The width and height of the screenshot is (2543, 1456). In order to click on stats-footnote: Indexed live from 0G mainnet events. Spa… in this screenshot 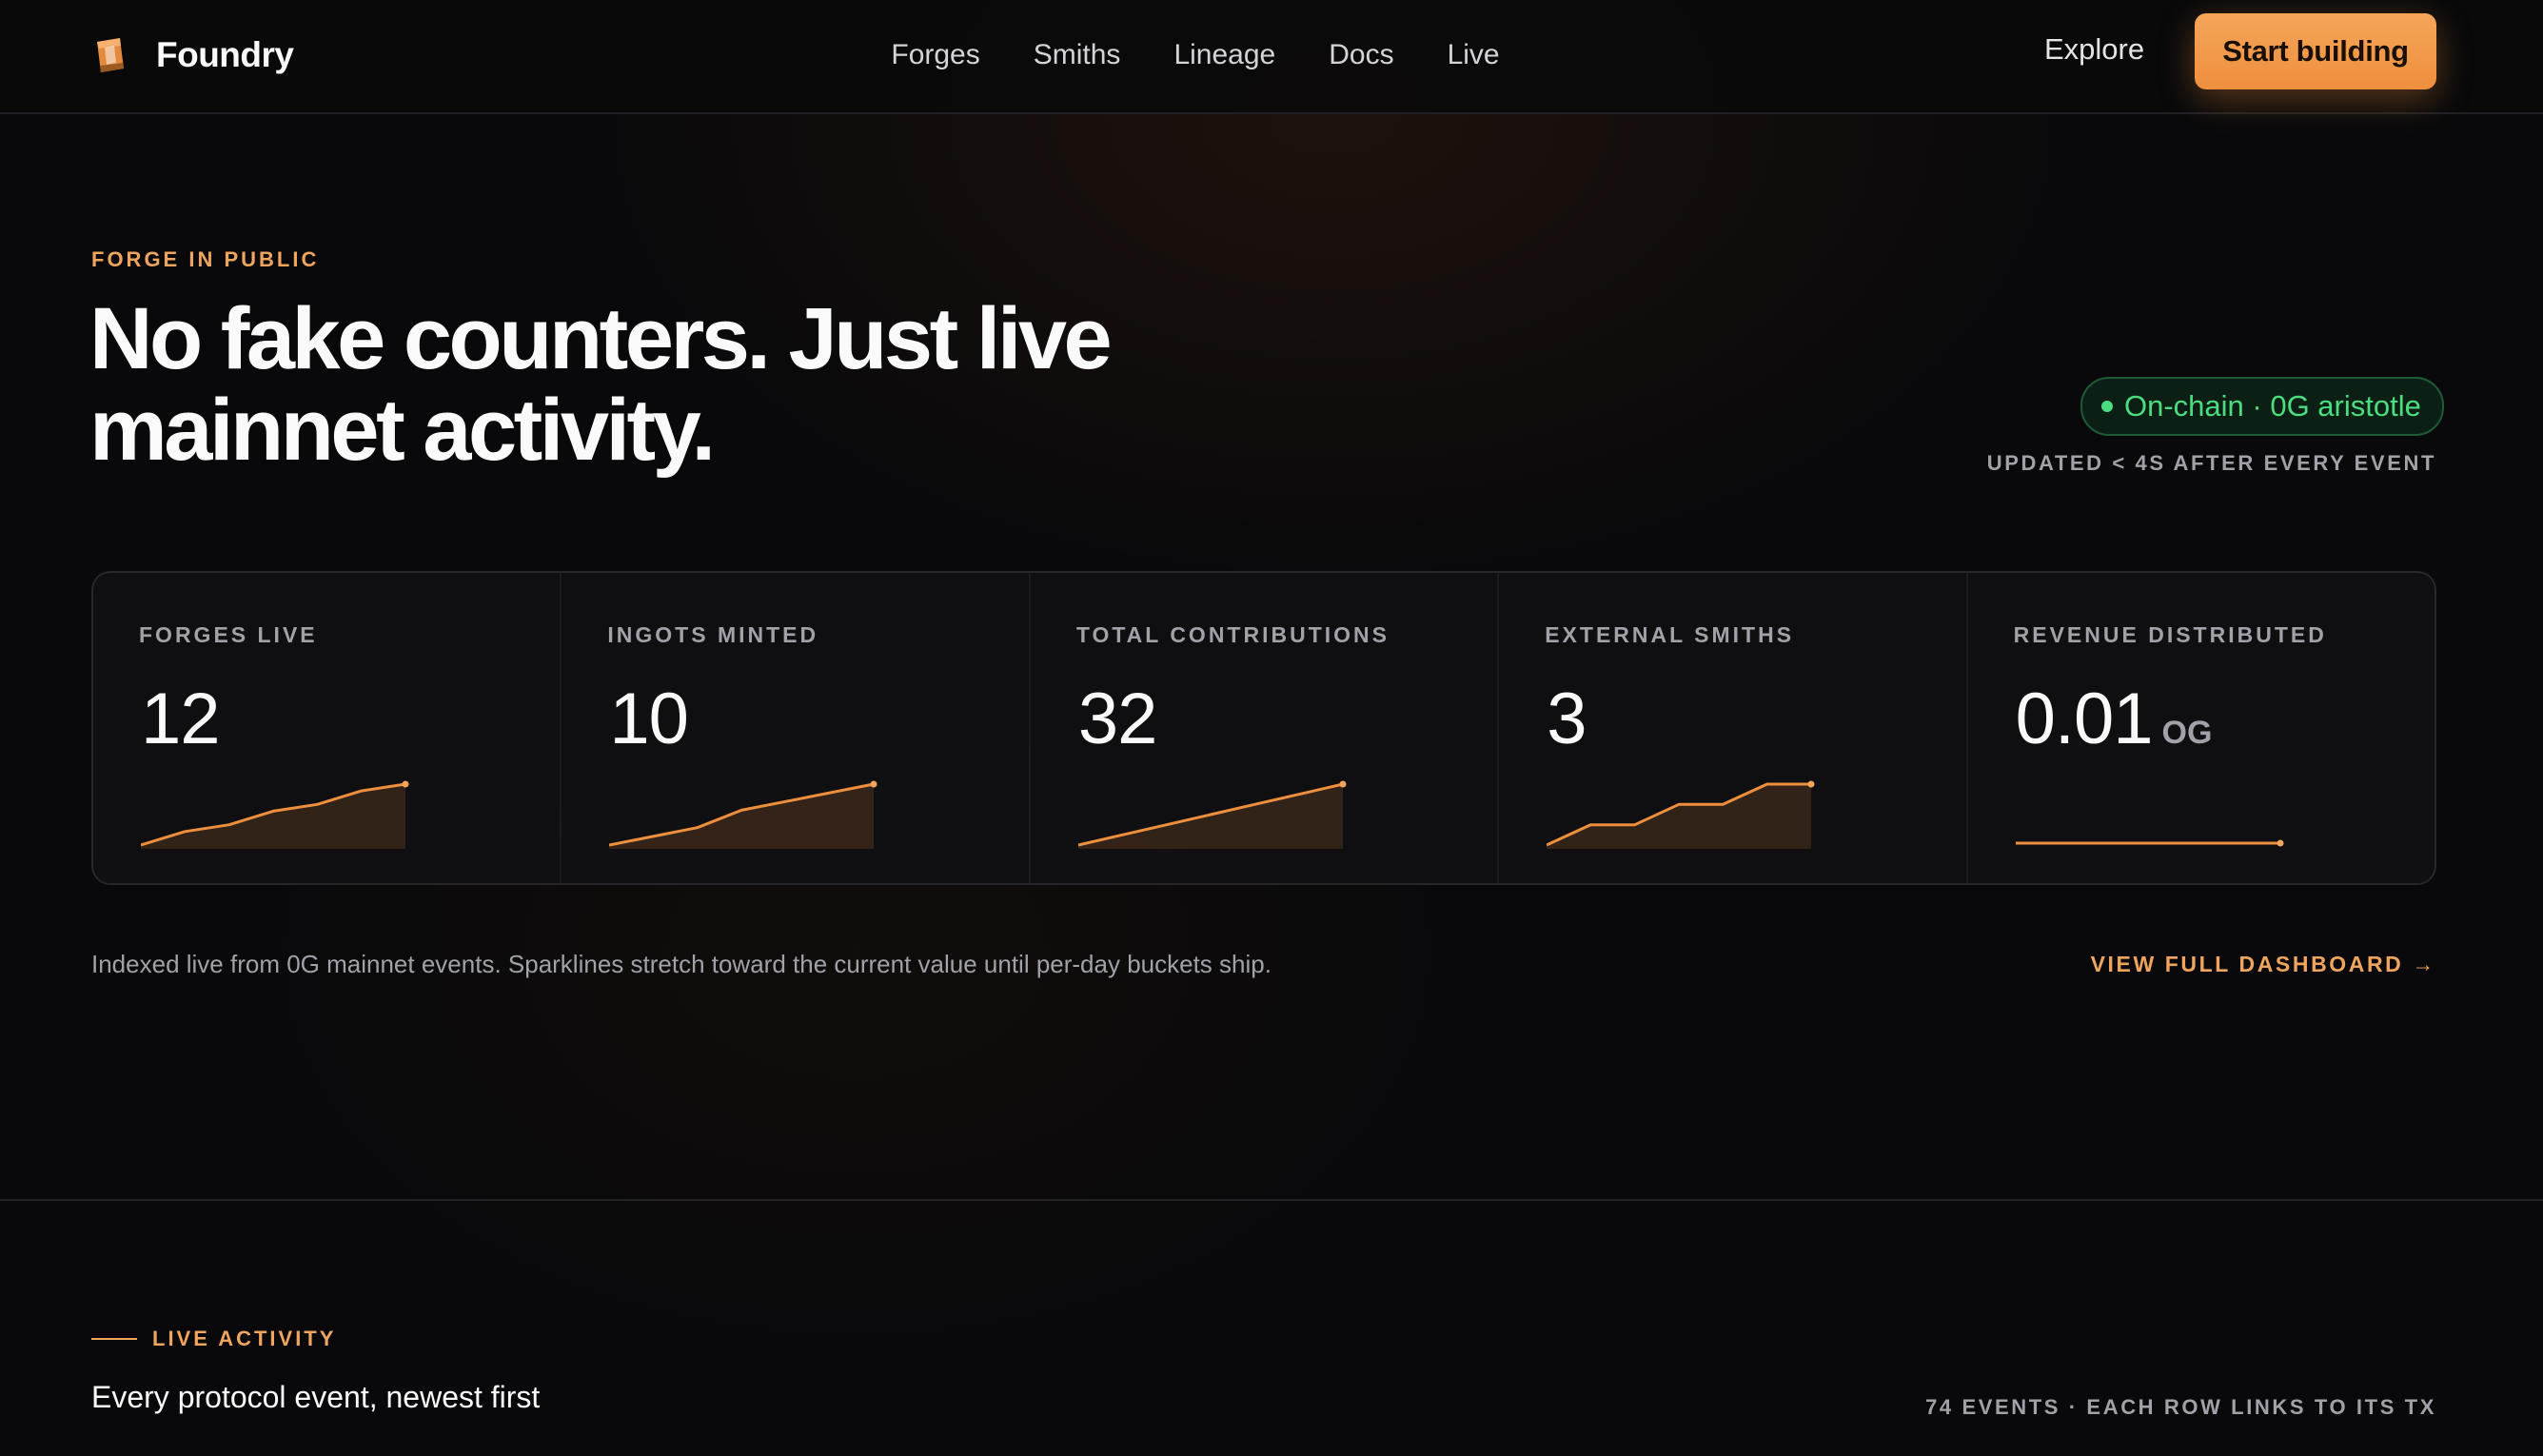, I will do `click(681, 964)`.